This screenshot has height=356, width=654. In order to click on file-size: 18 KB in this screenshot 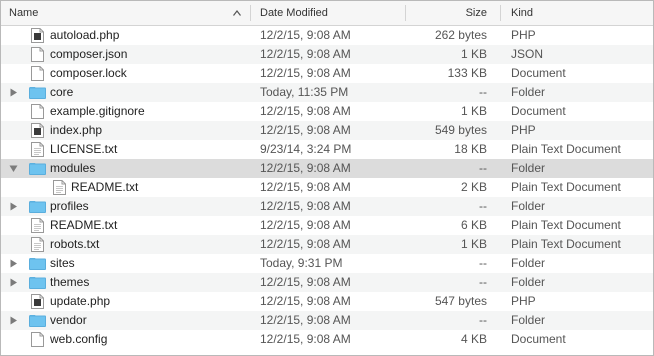, I will do `click(470, 149)`.